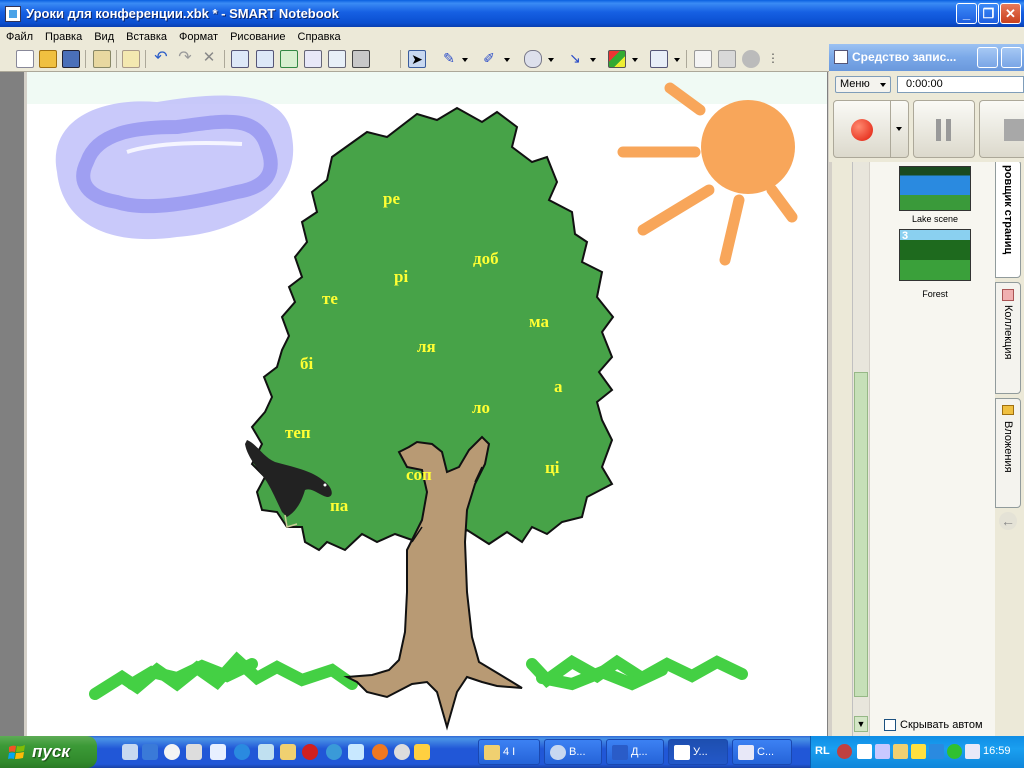 The image size is (1024, 768). Describe the element at coordinates (844, 751) in the screenshot. I see `tray-arrow-icon` at that location.